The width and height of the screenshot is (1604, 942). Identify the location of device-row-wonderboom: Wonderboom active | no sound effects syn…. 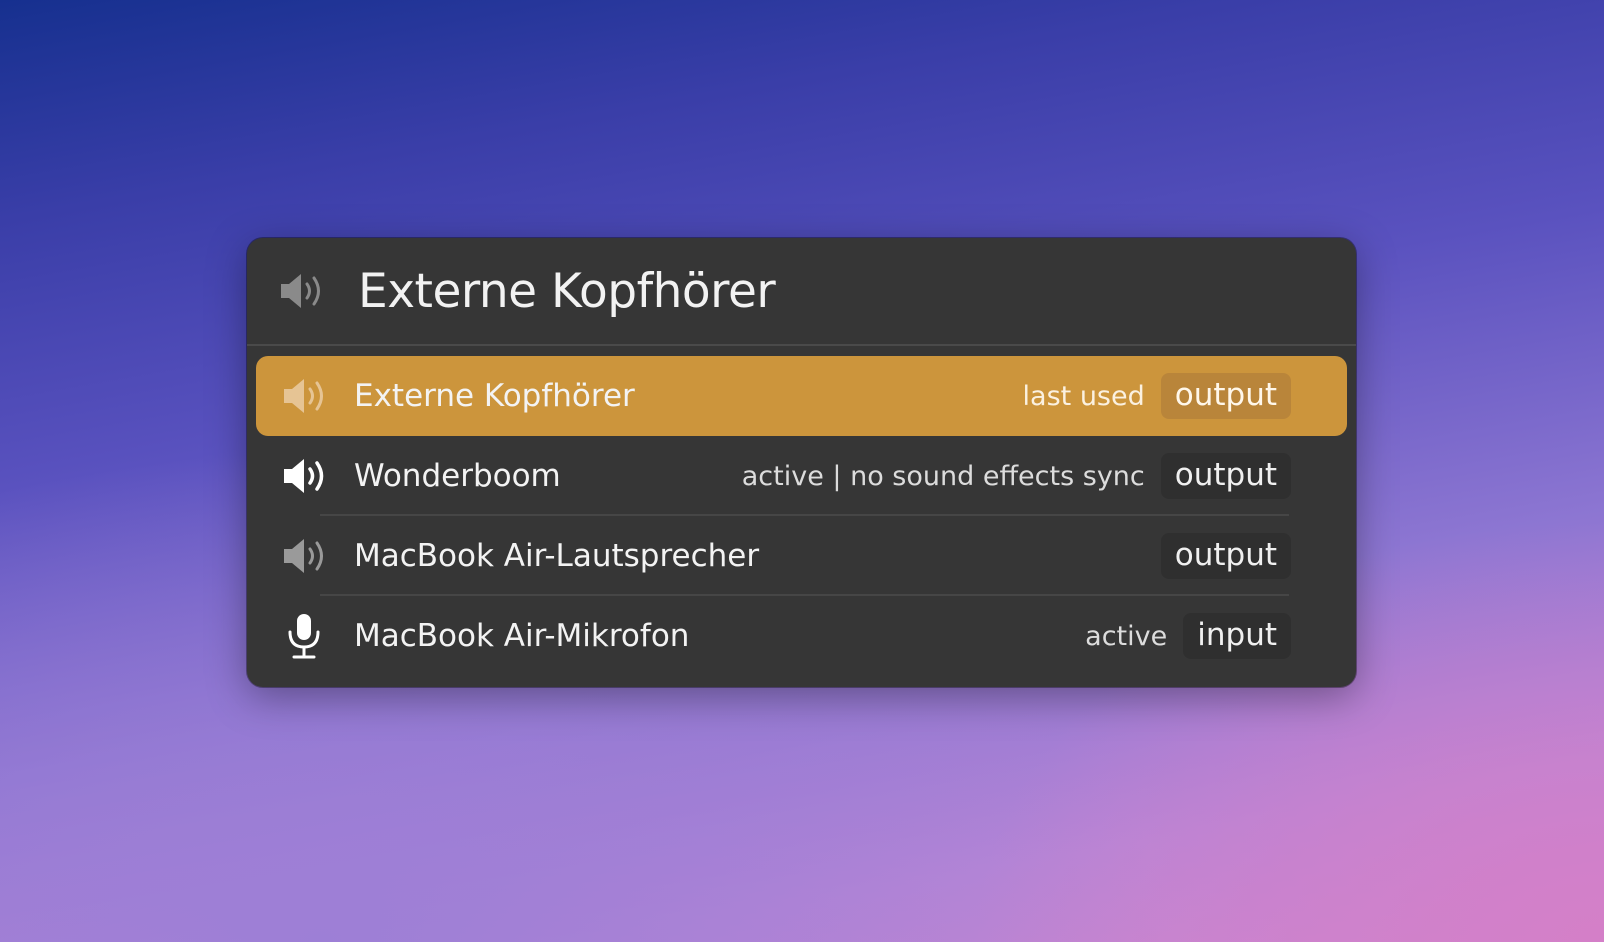
(801, 476).